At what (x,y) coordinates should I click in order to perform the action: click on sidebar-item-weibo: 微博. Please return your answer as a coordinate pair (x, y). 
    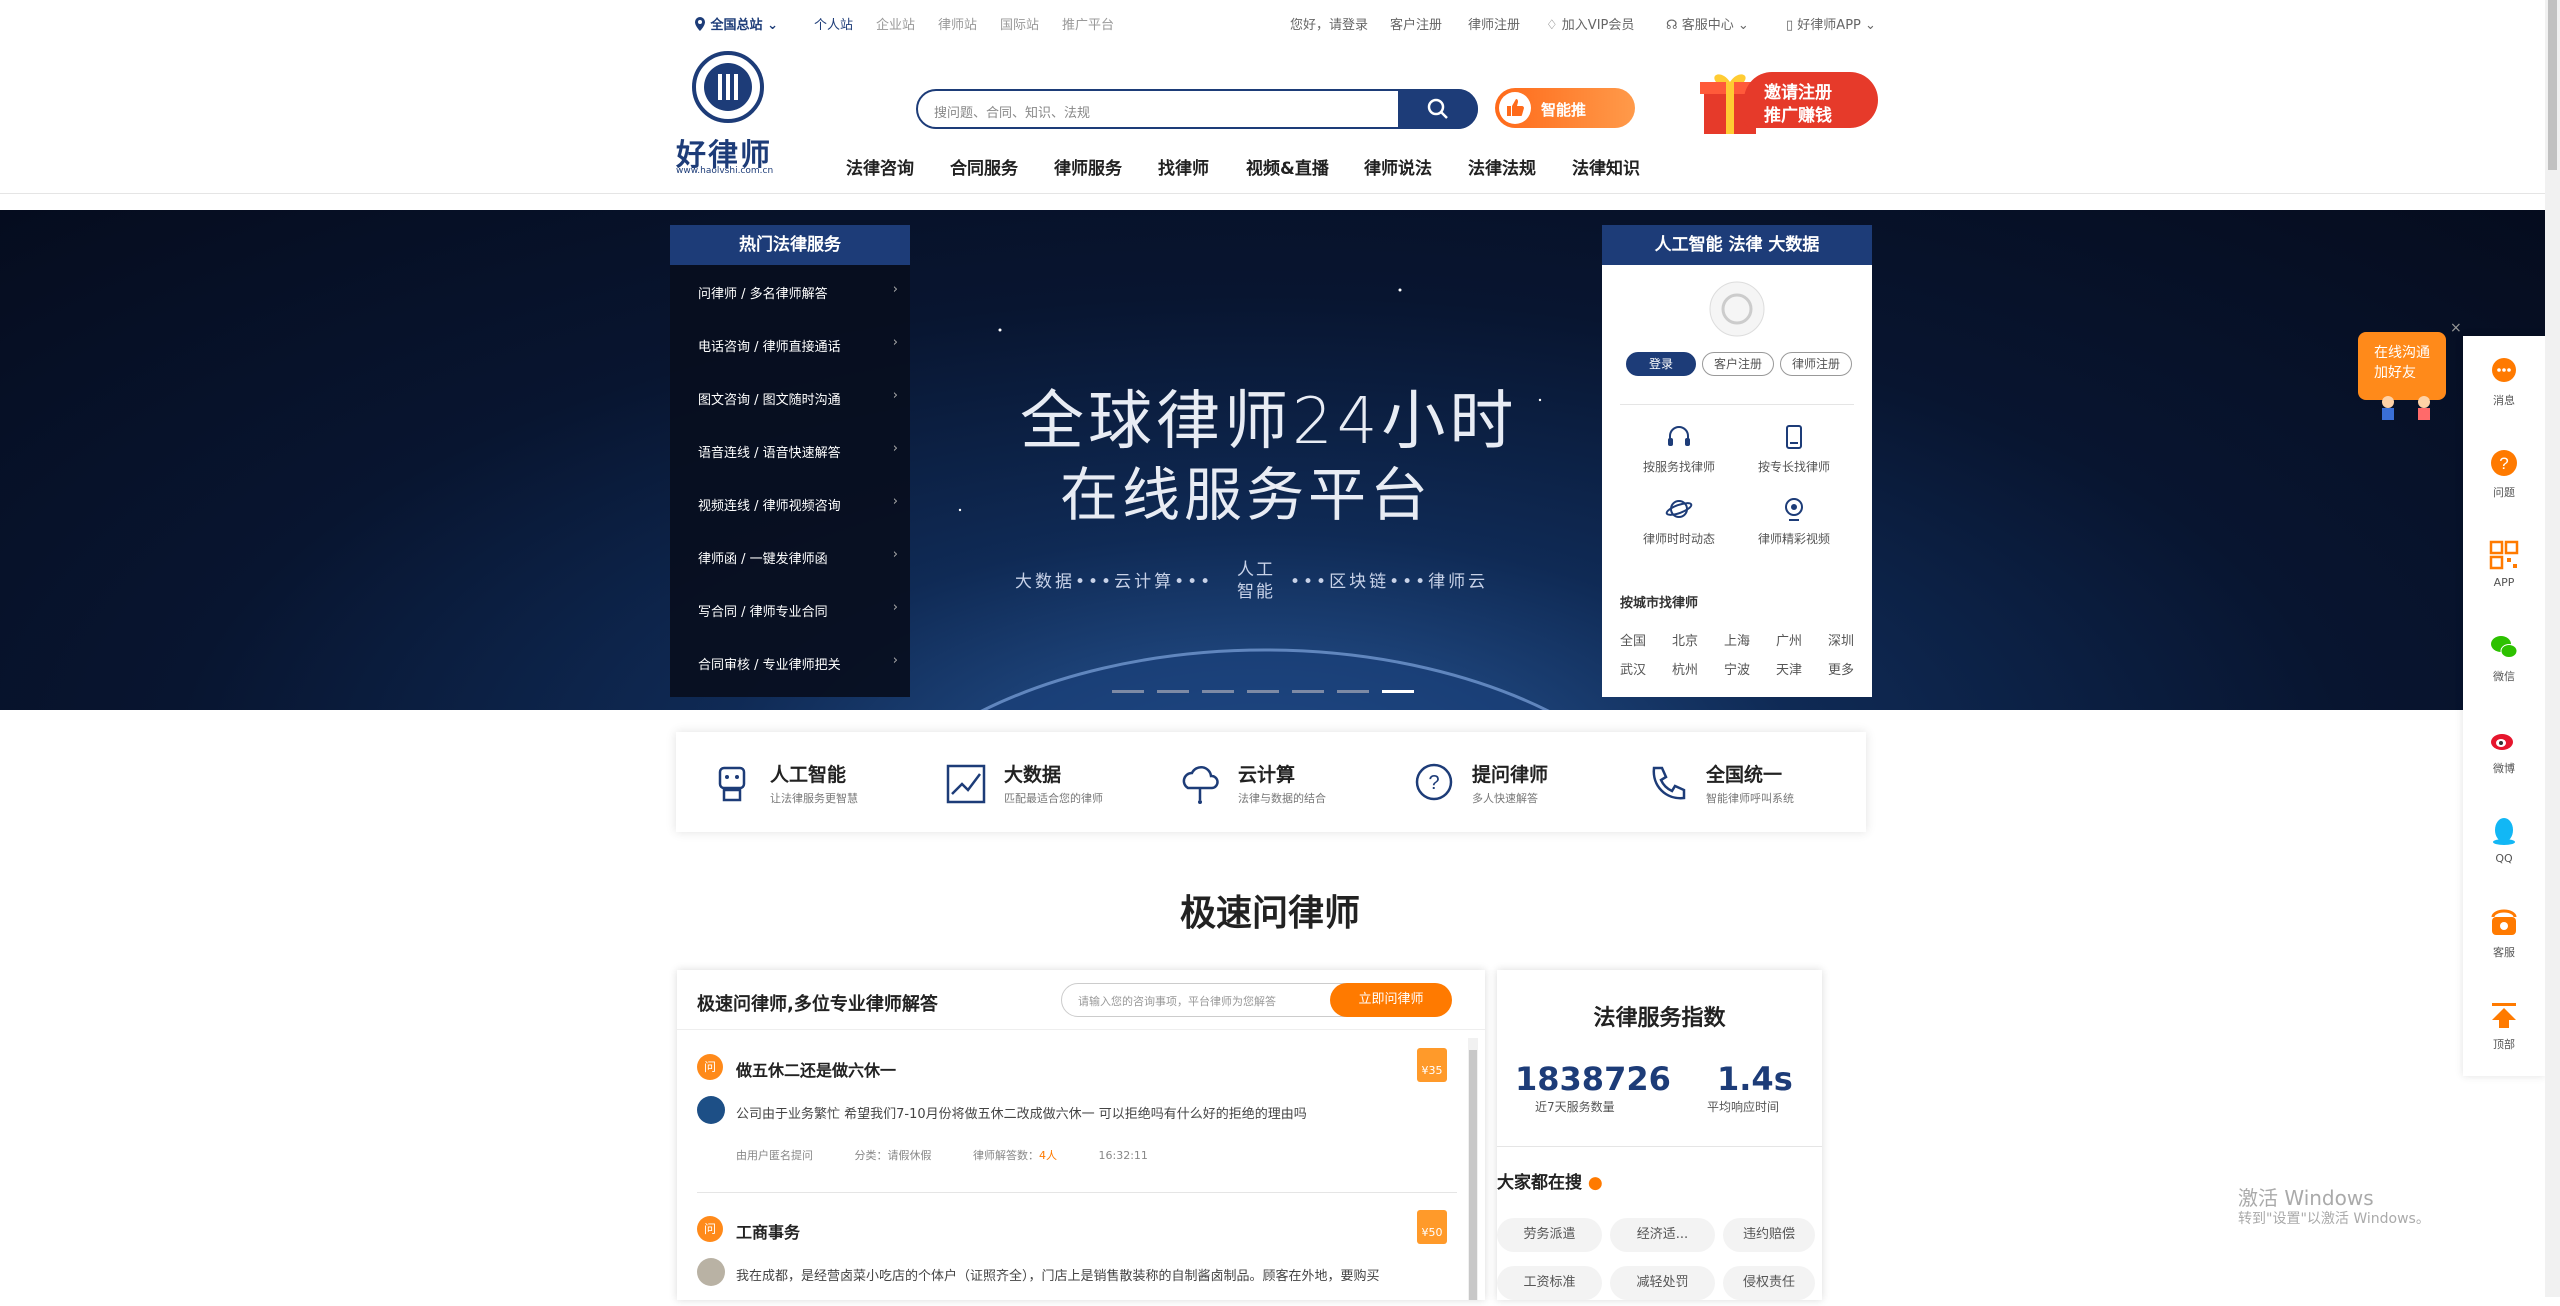
    Looking at the image, I should click on (2504, 750).